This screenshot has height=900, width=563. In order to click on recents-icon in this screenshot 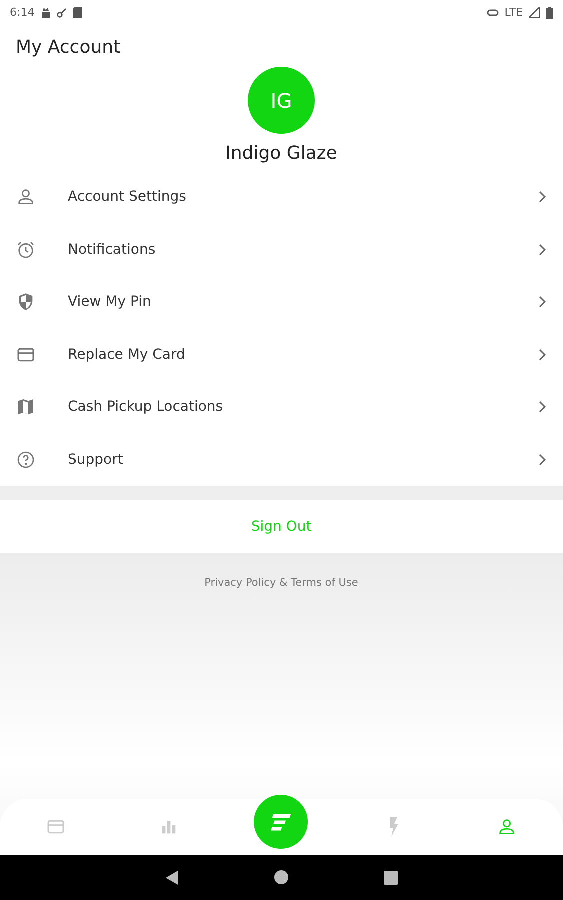, I will do `click(391, 877)`.